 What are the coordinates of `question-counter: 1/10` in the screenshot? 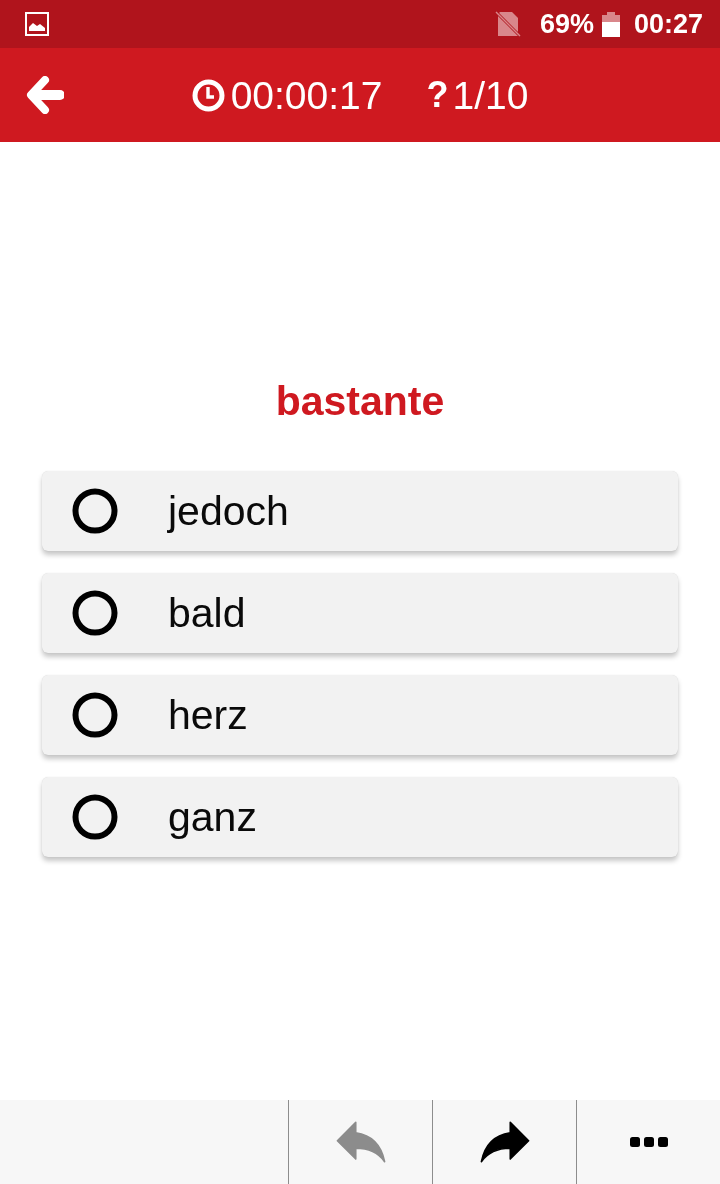 It's located at (490, 95).